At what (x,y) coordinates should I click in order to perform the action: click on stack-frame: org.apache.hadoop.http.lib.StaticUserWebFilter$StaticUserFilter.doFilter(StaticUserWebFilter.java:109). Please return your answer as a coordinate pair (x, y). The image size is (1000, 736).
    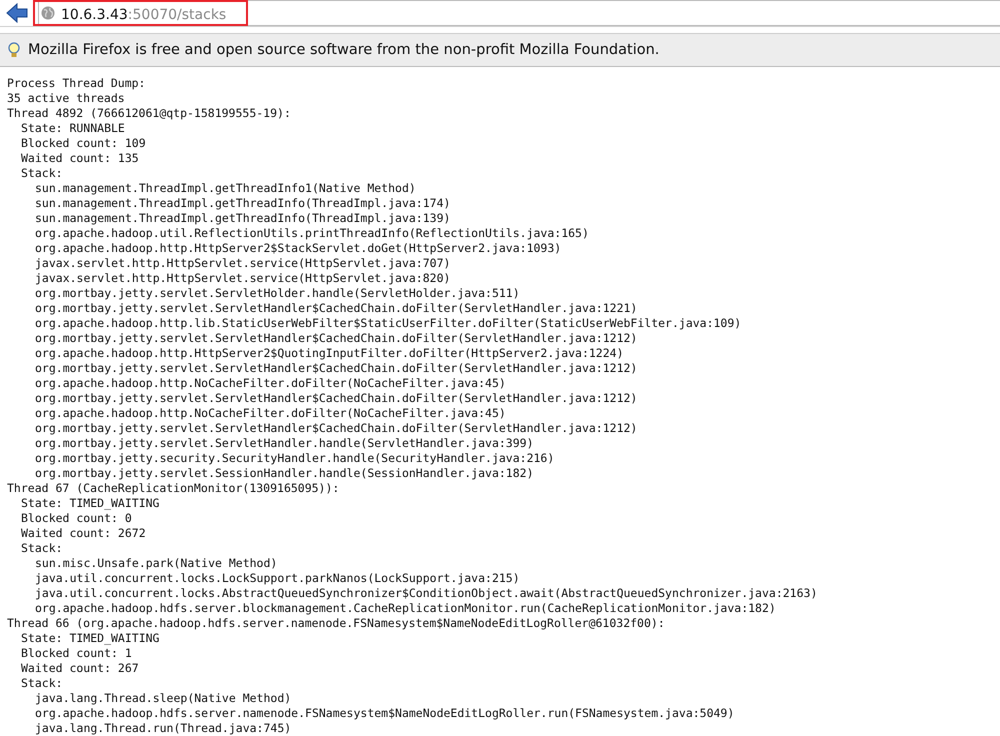
    Looking at the image, I should click on (388, 323).